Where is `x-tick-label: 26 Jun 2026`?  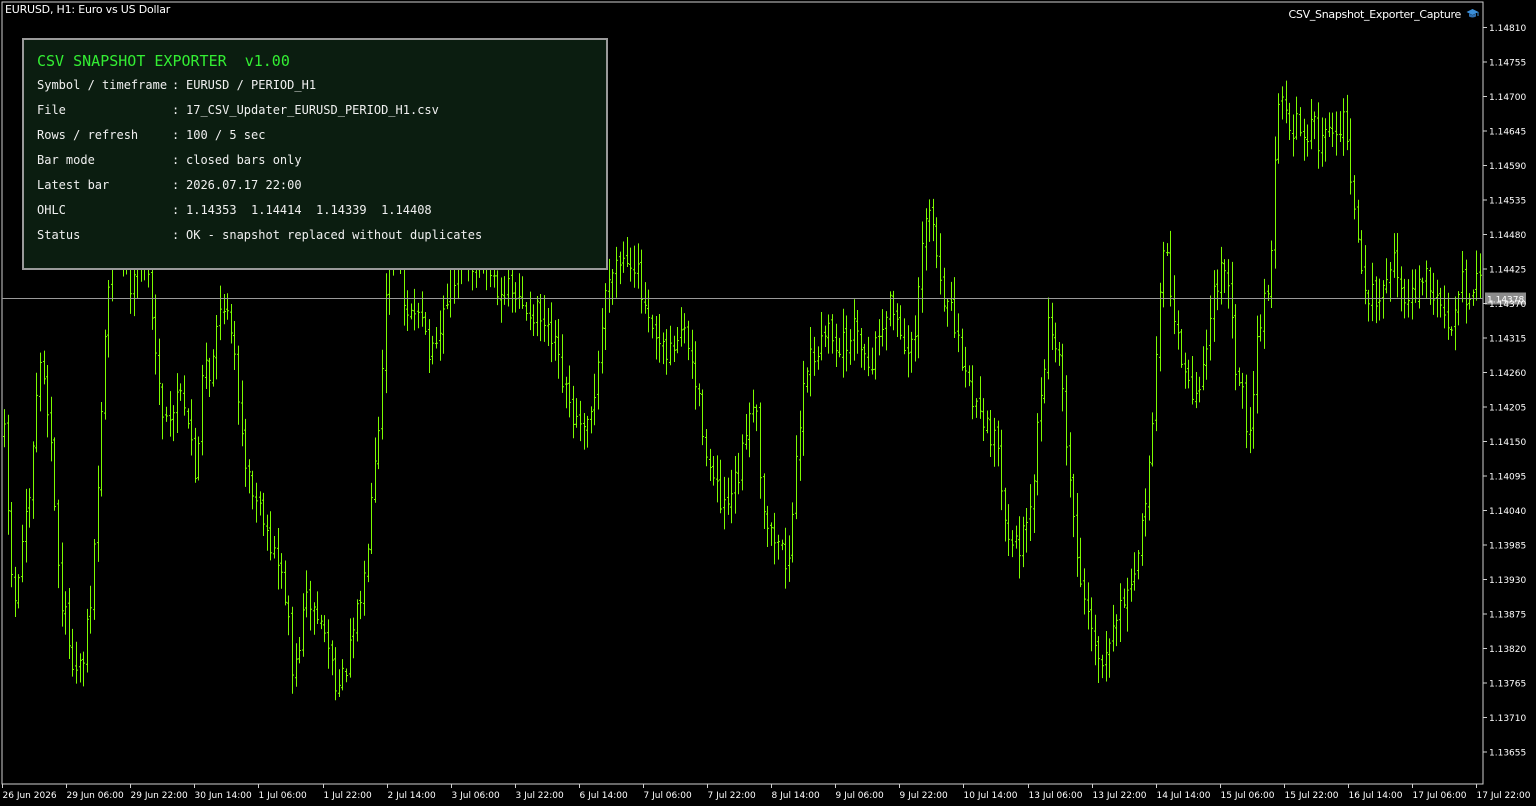
x-tick-label: 26 Jun 2026 is located at coordinates (30, 796).